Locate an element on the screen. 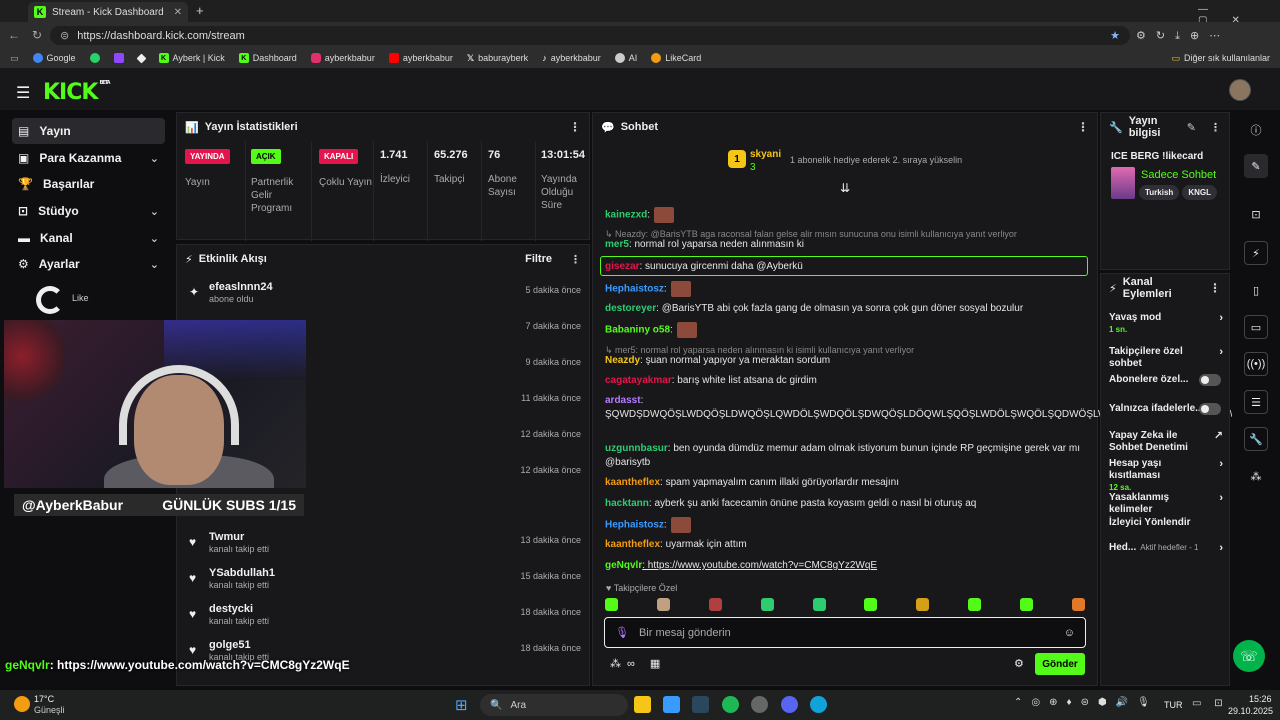 The height and width of the screenshot is (720, 1280). steam-icon is located at coordinates (700, 704).